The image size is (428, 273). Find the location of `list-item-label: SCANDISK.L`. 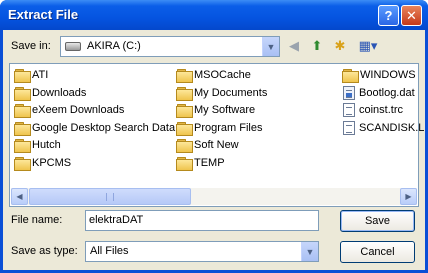

list-item-label: SCANDISK.L is located at coordinates (392, 127).